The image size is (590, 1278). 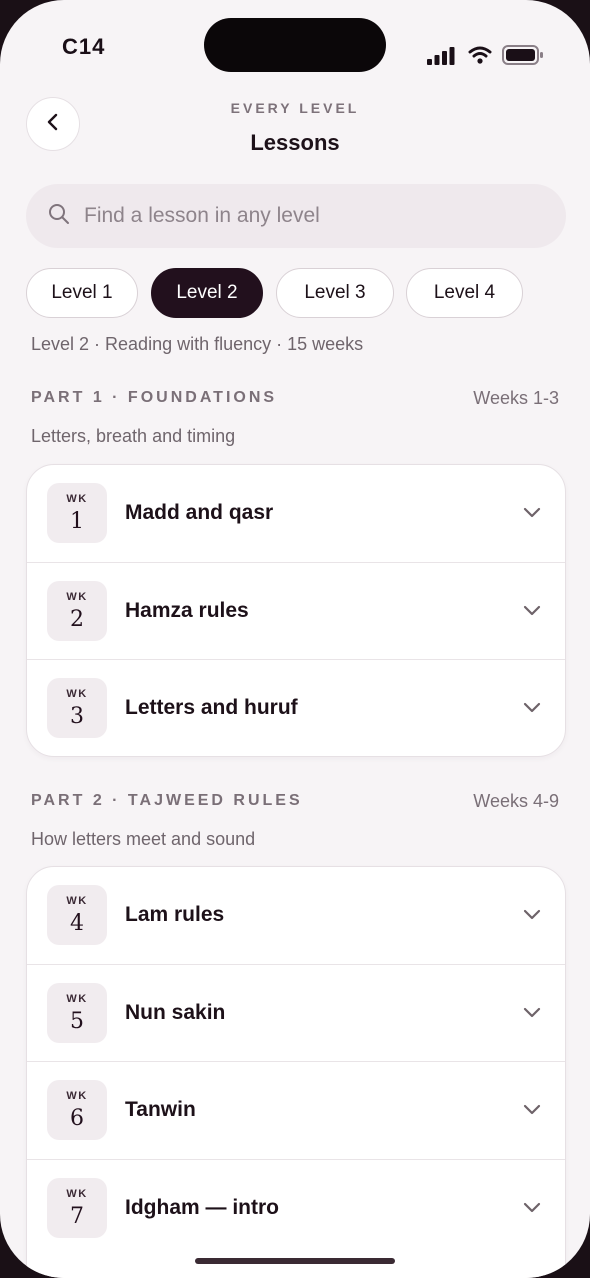 I want to click on lesson-row: WK 3 Letters and huruf, so click(x=296, y=708).